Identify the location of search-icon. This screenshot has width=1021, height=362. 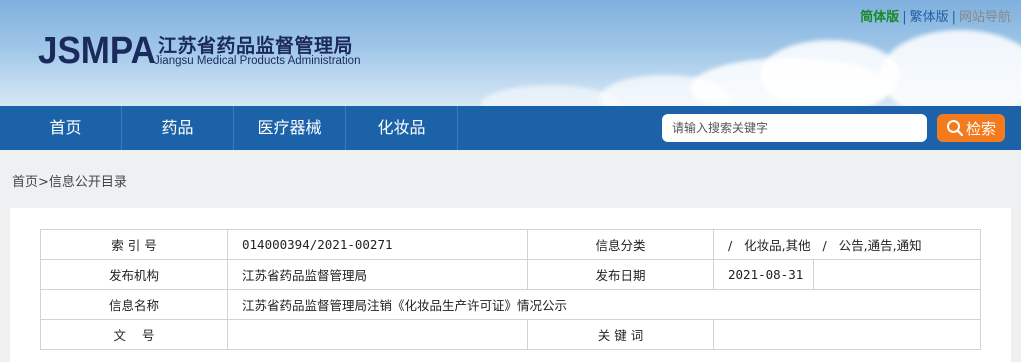
(955, 128).